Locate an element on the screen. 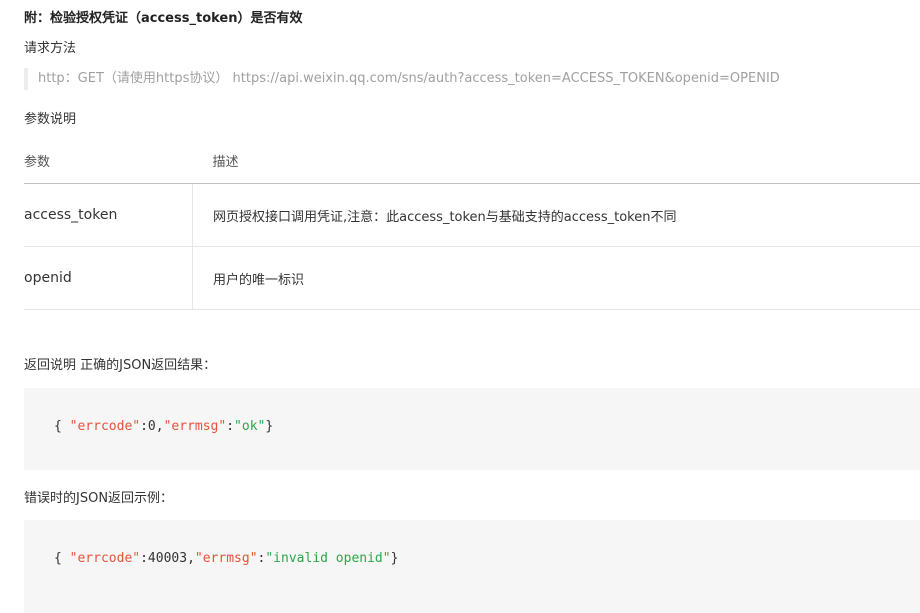 This screenshot has height=613, width=920. code-value: :40003, is located at coordinates (167, 558).